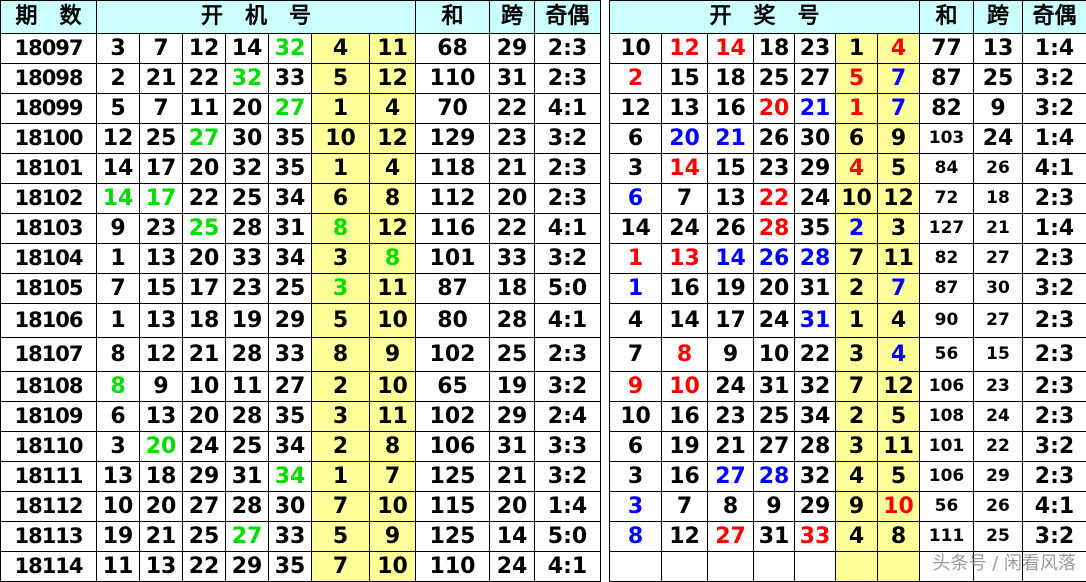 The width and height of the screenshot is (1086, 582). What do you see at coordinates (857, 49) in the screenshot?
I see `jiang-extra-cell: 1` at bounding box center [857, 49].